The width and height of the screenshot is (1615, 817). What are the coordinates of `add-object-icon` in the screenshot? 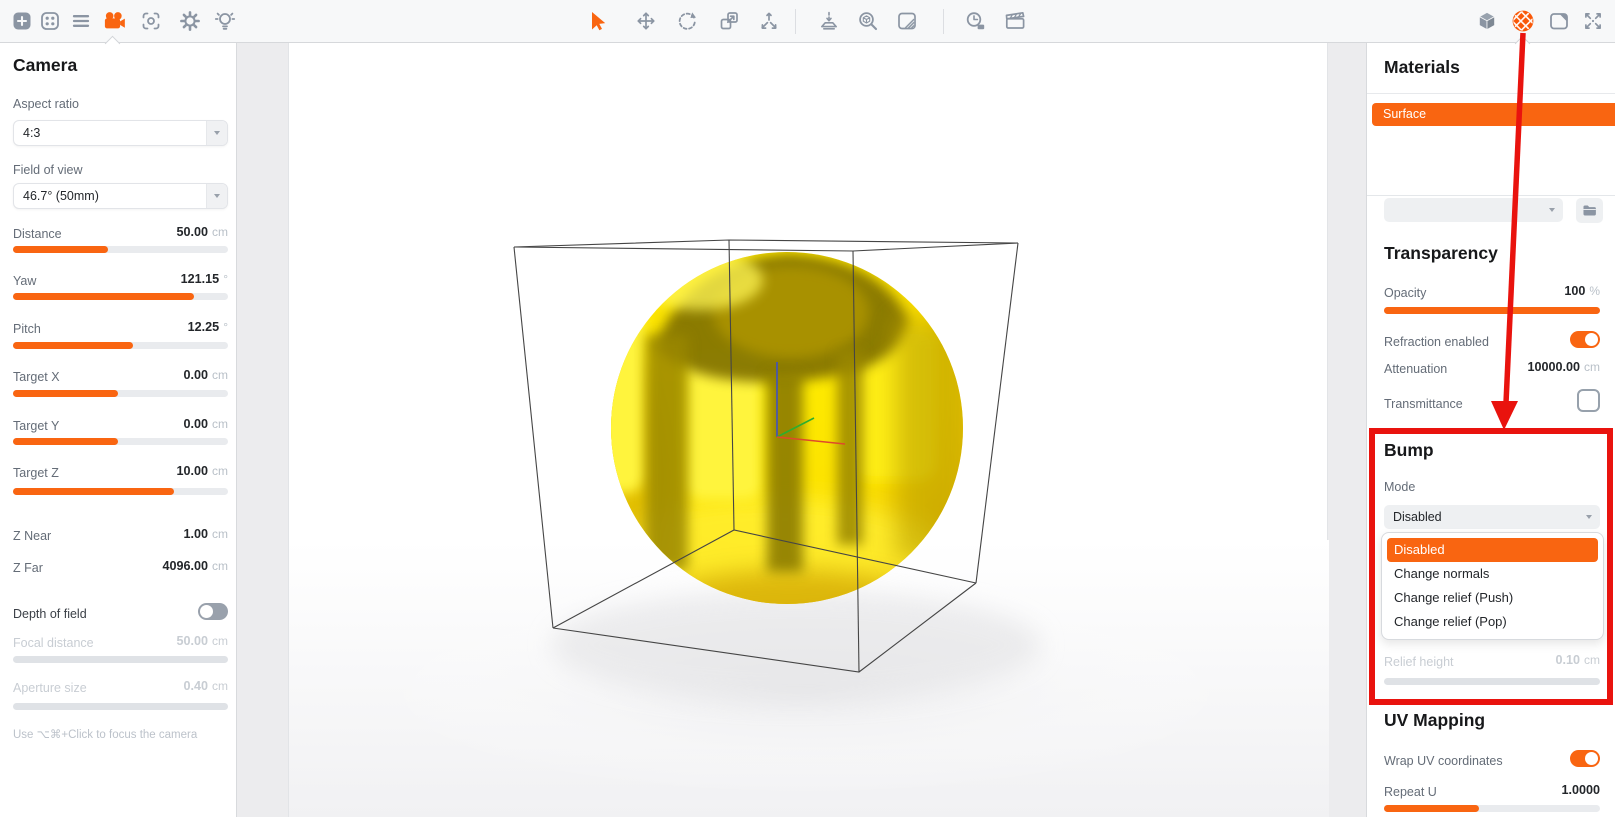 It's located at (22, 21).